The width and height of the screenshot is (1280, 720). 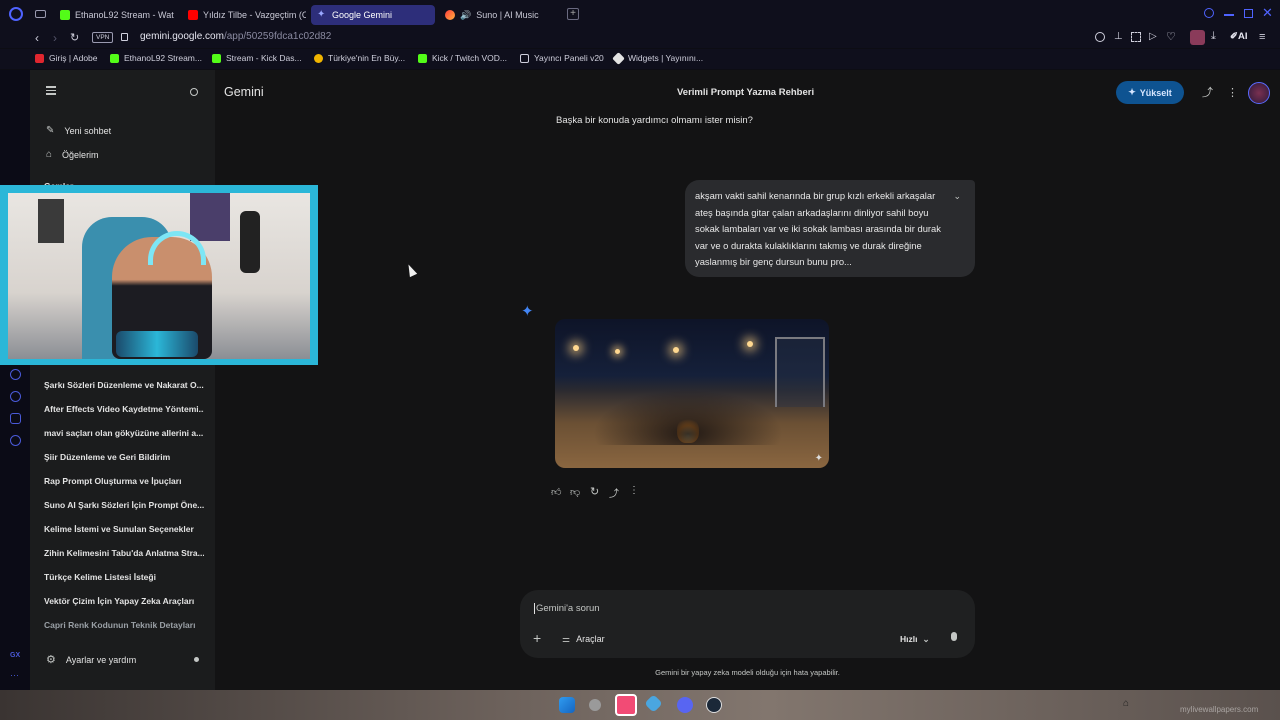 What do you see at coordinates (688, 417) in the screenshot?
I see `people-group` at bounding box center [688, 417].